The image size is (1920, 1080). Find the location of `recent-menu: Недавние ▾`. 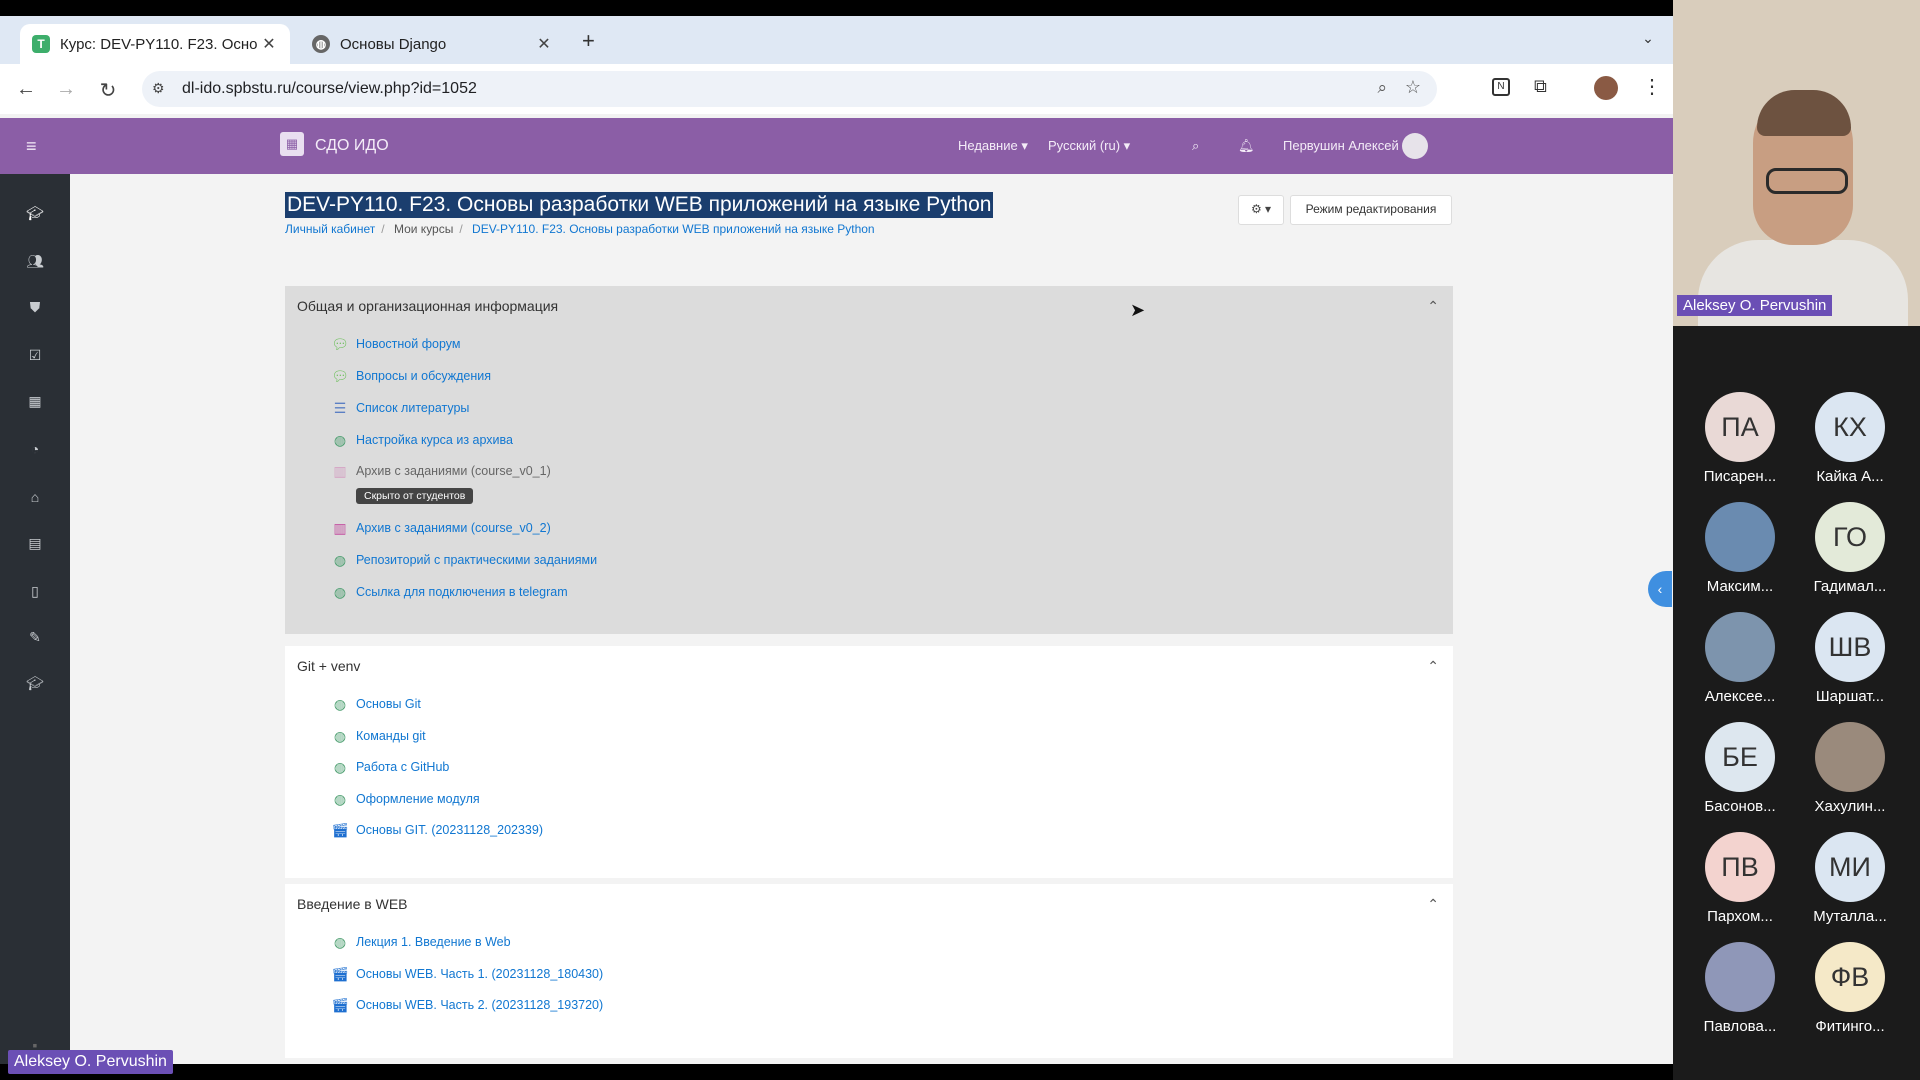

recent-menu: Недавние ▾ is located at coordinates (993, 146).